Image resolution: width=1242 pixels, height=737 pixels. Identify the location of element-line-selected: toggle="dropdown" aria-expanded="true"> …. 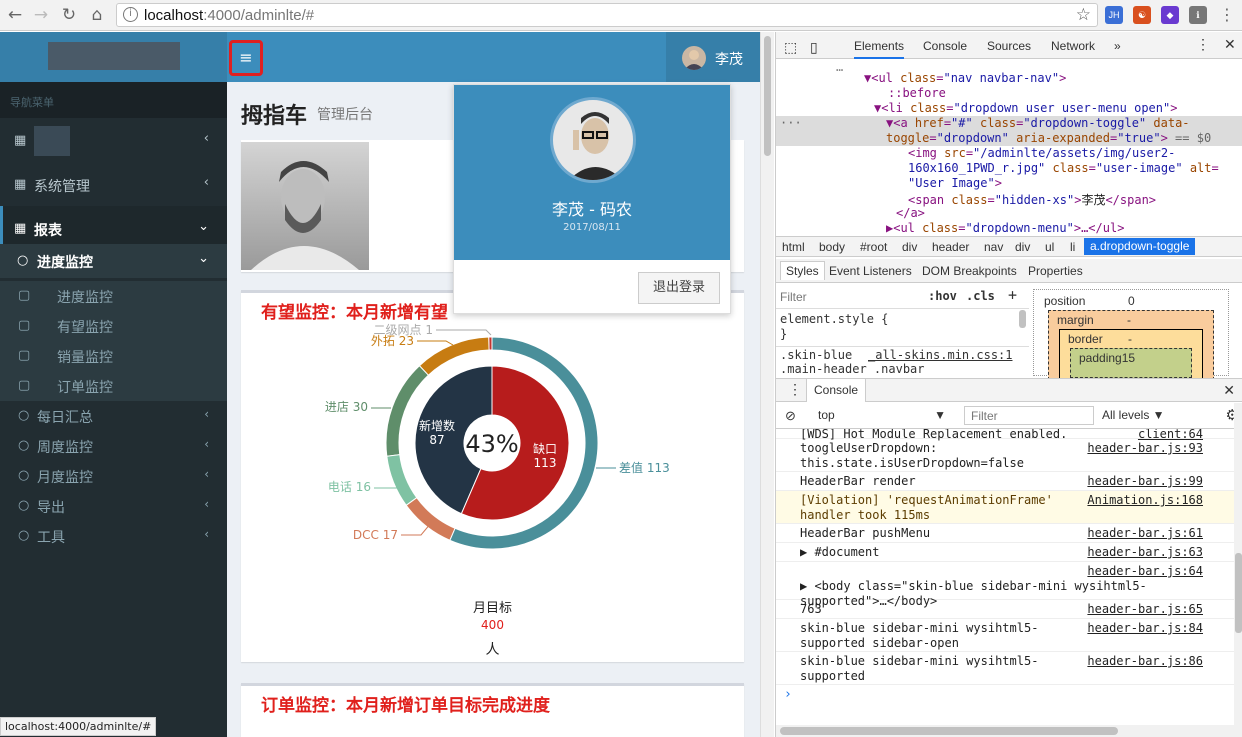
(1048, 138).